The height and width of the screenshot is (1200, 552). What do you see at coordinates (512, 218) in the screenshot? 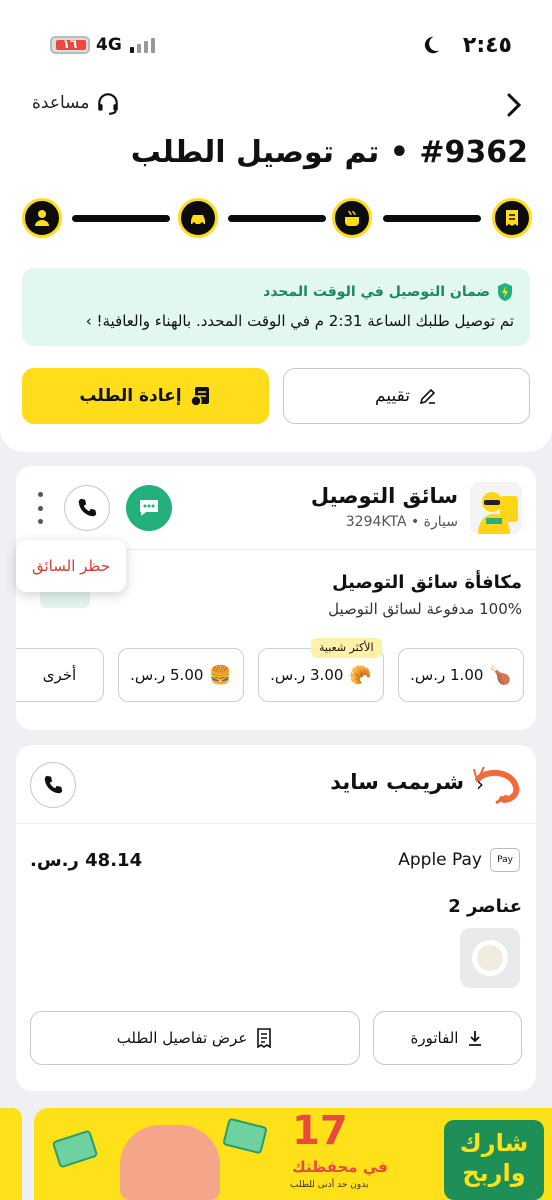
I see `step-receipt-icon` at bounding box center [512, 218].